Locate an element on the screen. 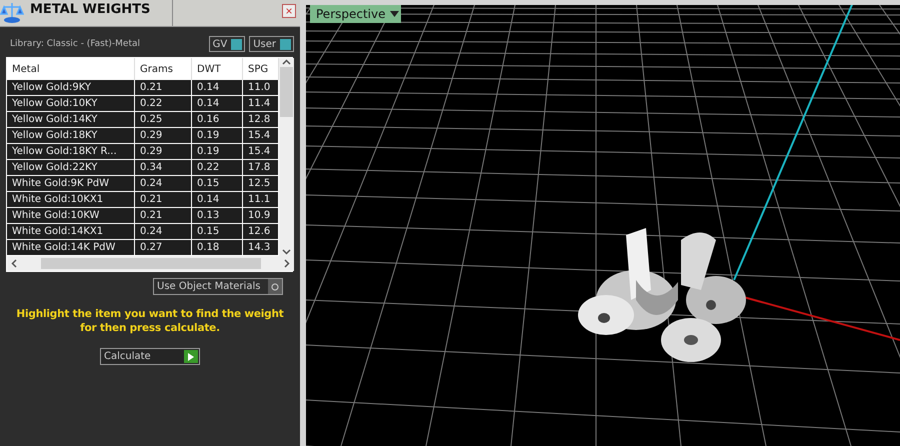 This screenshot has height=446, width=900. chevron-right-icon is located at coordinates (286, 263).